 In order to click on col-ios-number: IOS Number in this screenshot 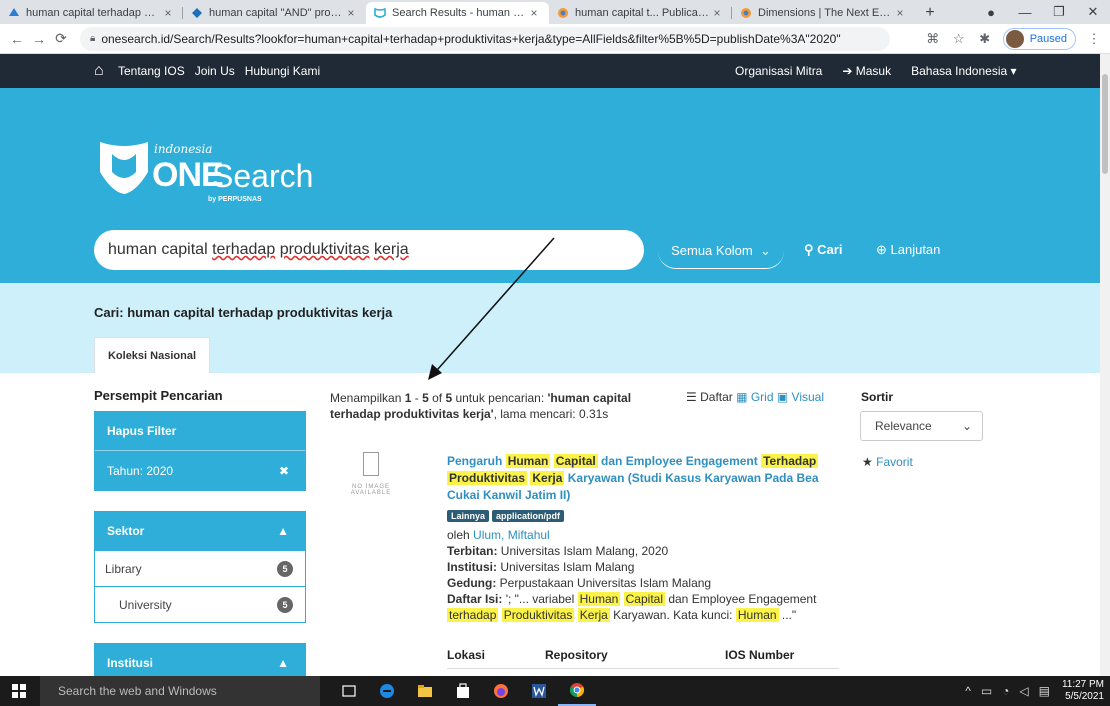, I will do `click(760, 655)`.